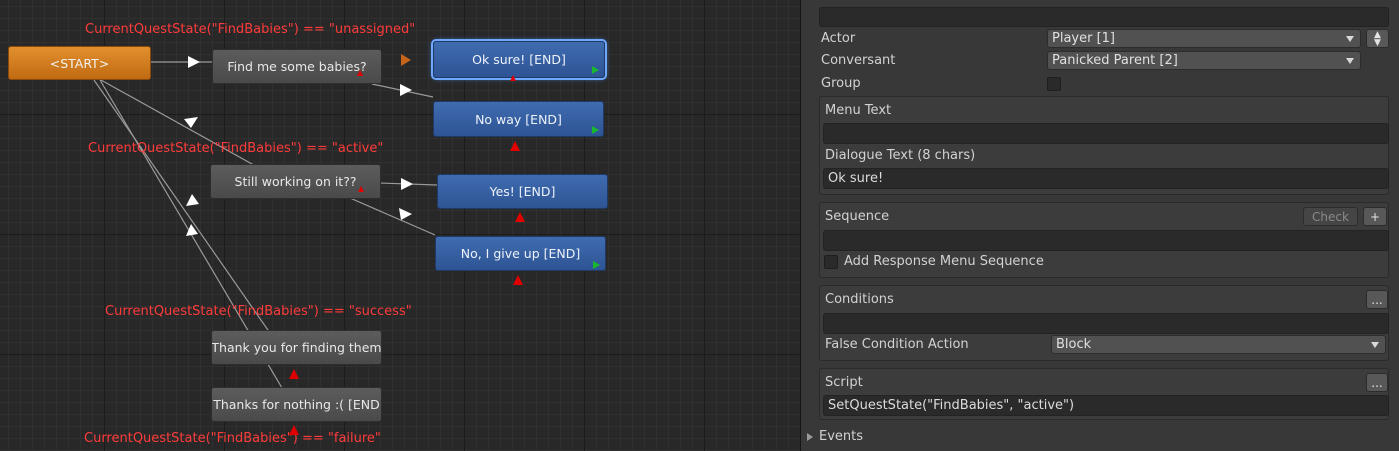 This screenshot has width=1399, height=451. I want to click on updown-arrows-icon: ▲ ▼, so click(1377, 38).